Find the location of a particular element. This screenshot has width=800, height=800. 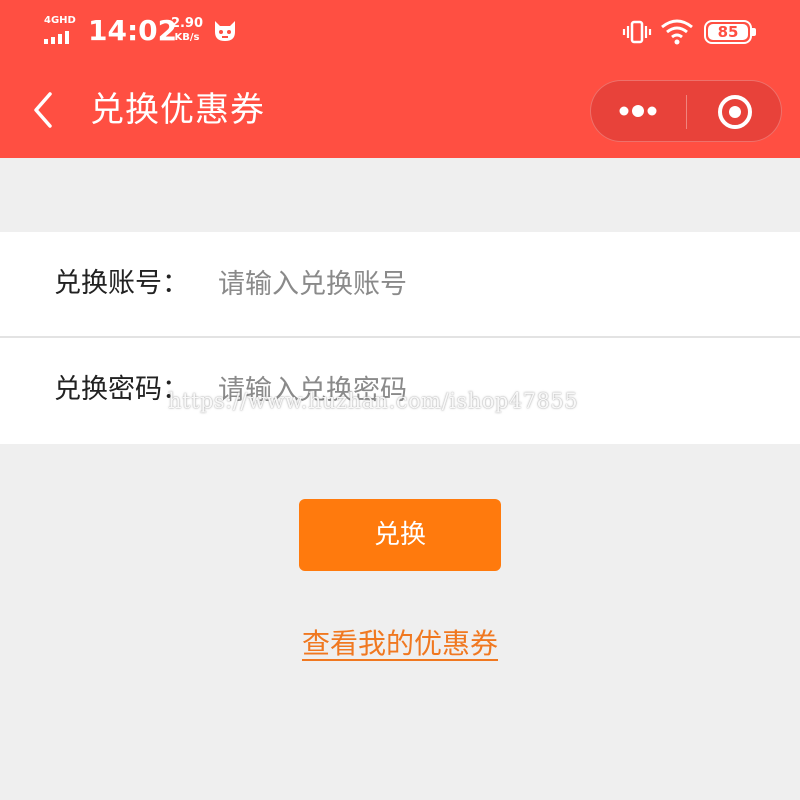

vibrate-icon is located at coordinates (637, 32).